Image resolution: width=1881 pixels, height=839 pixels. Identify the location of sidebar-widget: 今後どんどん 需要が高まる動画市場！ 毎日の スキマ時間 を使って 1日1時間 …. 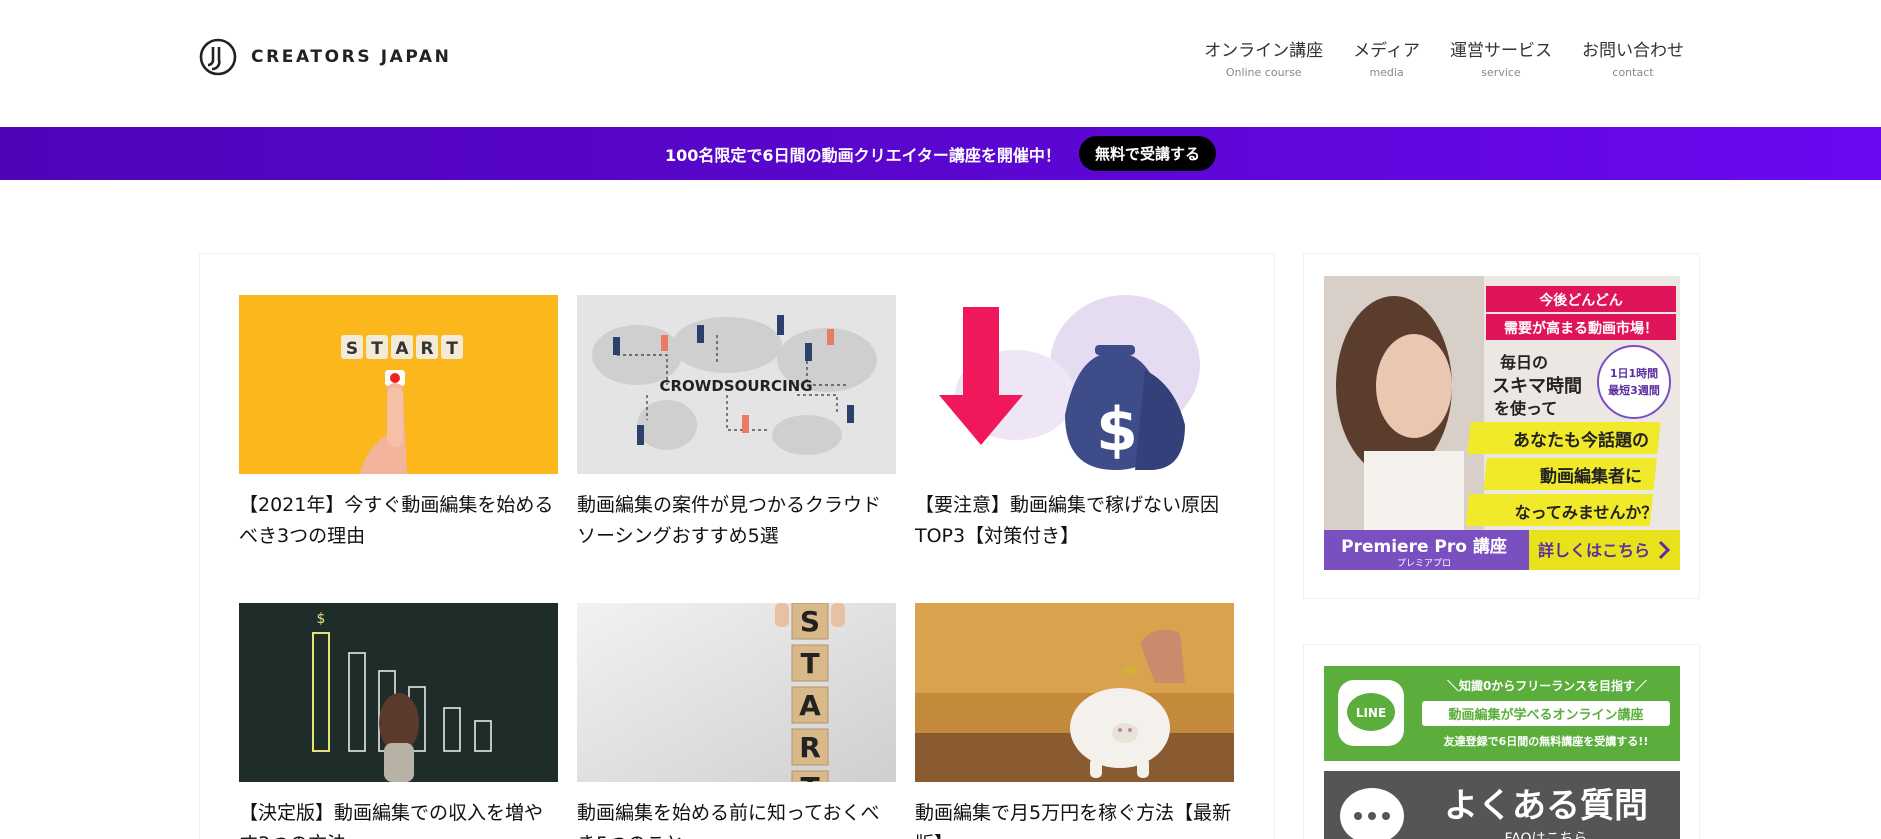
(1501, 426).